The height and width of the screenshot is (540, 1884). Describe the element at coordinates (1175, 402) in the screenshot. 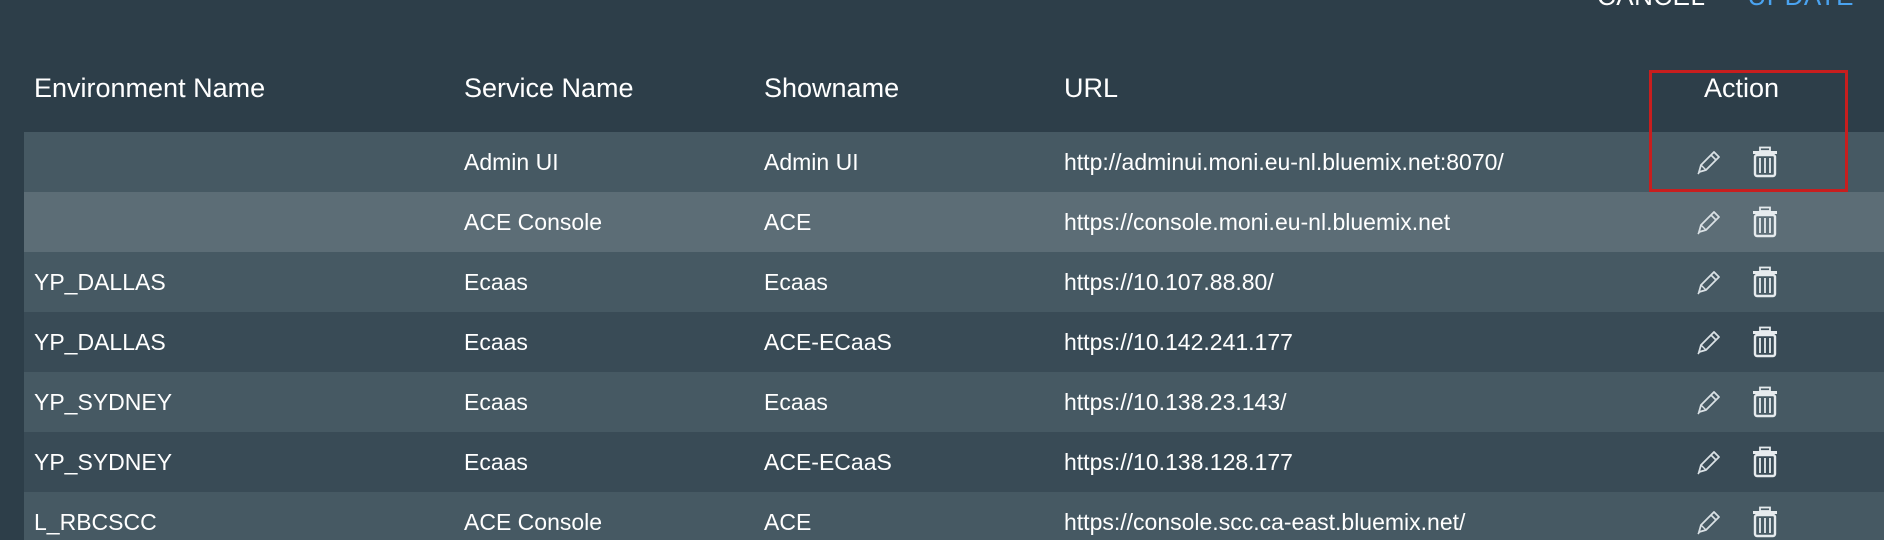

I see `cell-url: https://10.138.23.143/` at that location.